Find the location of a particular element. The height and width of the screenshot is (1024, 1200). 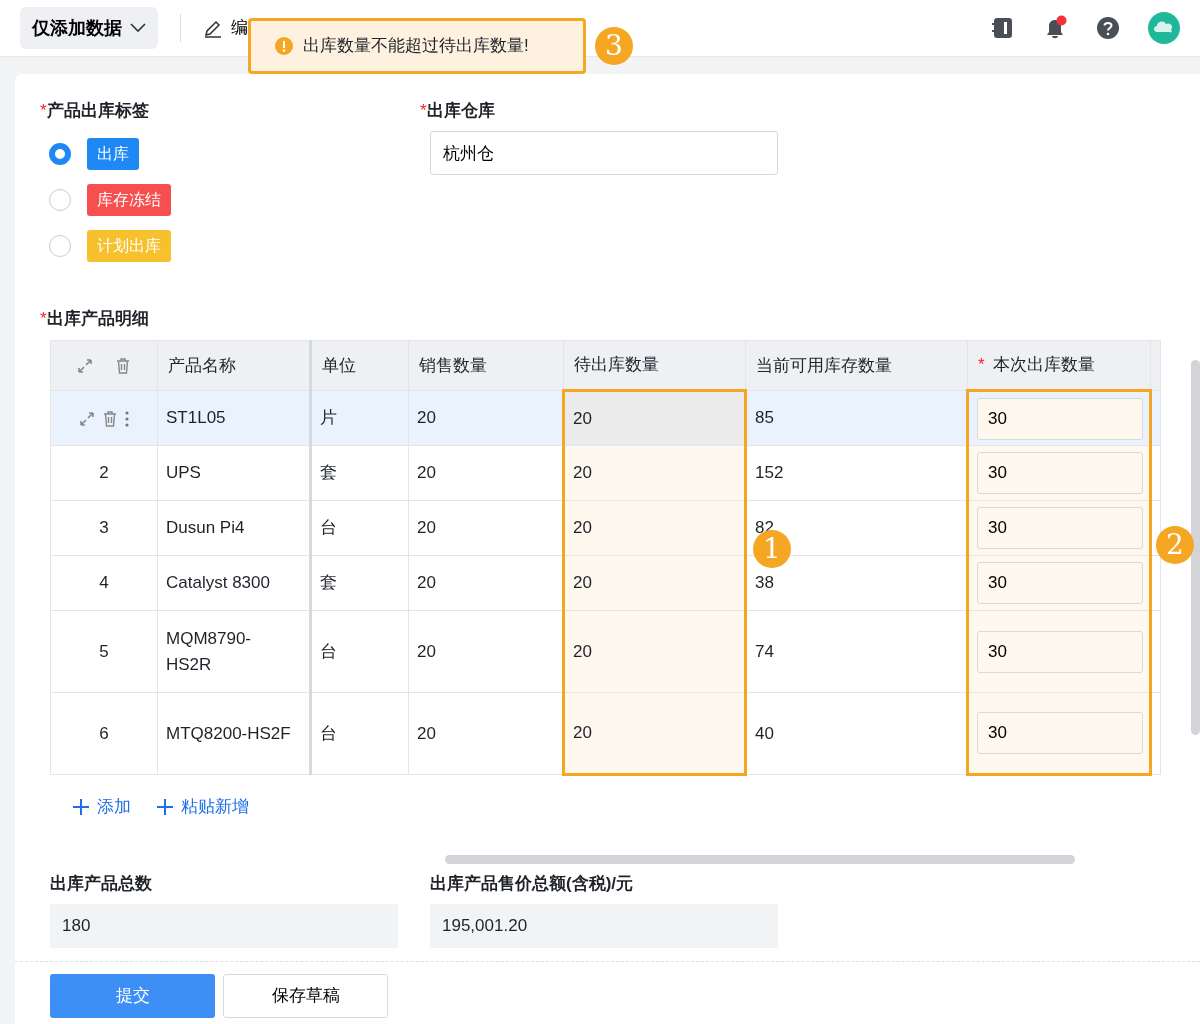

vertical-scrollbar is located at coordinates (1195, 547).